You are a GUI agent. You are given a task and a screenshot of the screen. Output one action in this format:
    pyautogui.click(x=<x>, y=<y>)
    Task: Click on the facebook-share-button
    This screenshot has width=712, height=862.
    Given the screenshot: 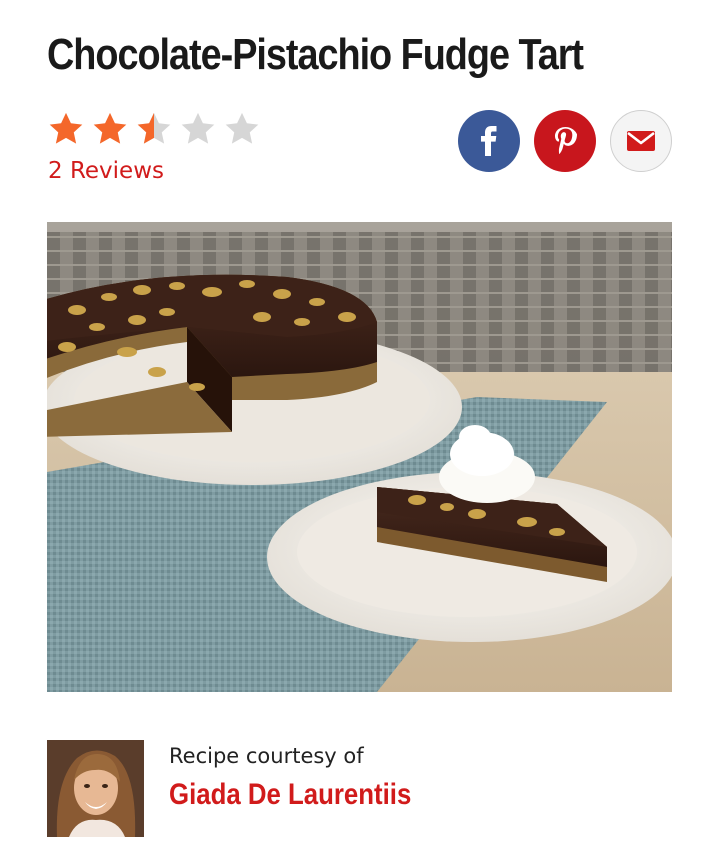 What is the action you would take?
    pyautogui.click(x=489, y=141)
    